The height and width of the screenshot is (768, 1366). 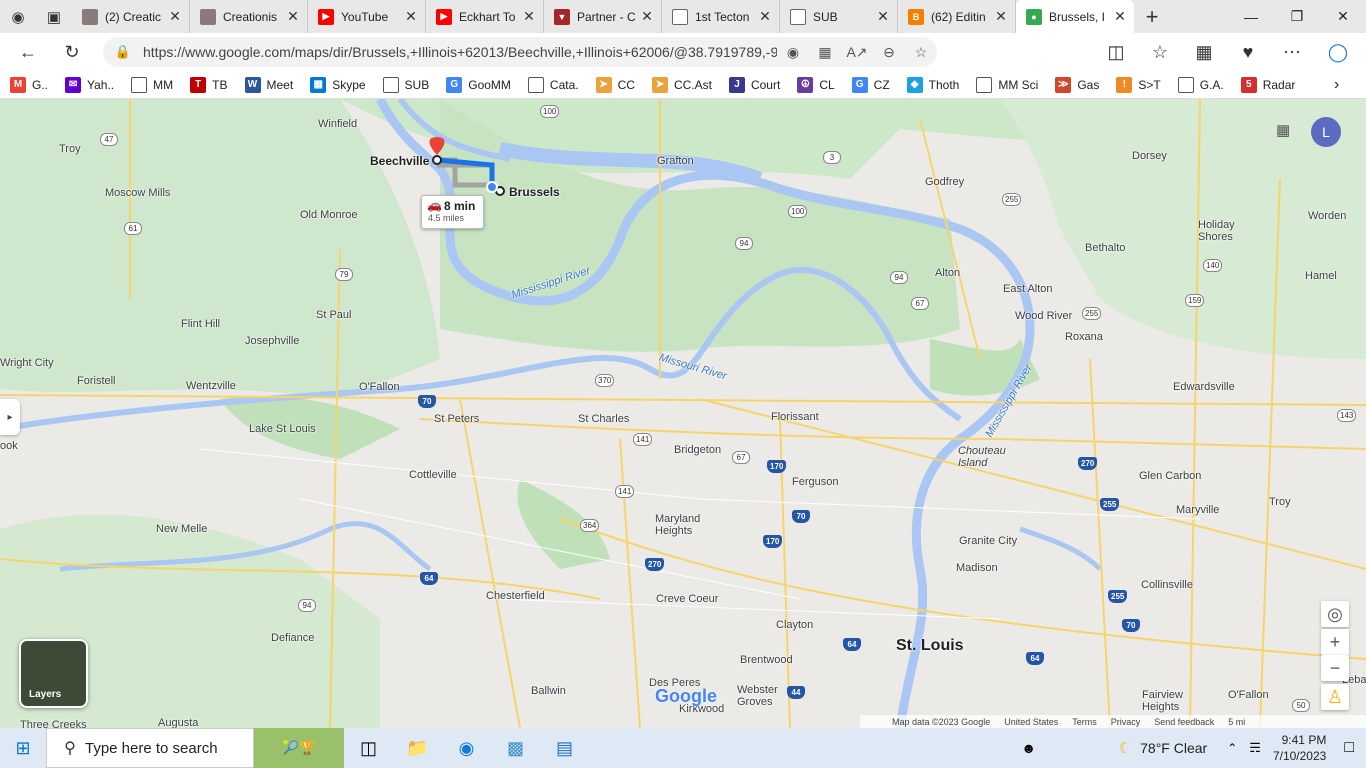 I want to click on map-label: Collinsville, so click(x=1167, y=585).